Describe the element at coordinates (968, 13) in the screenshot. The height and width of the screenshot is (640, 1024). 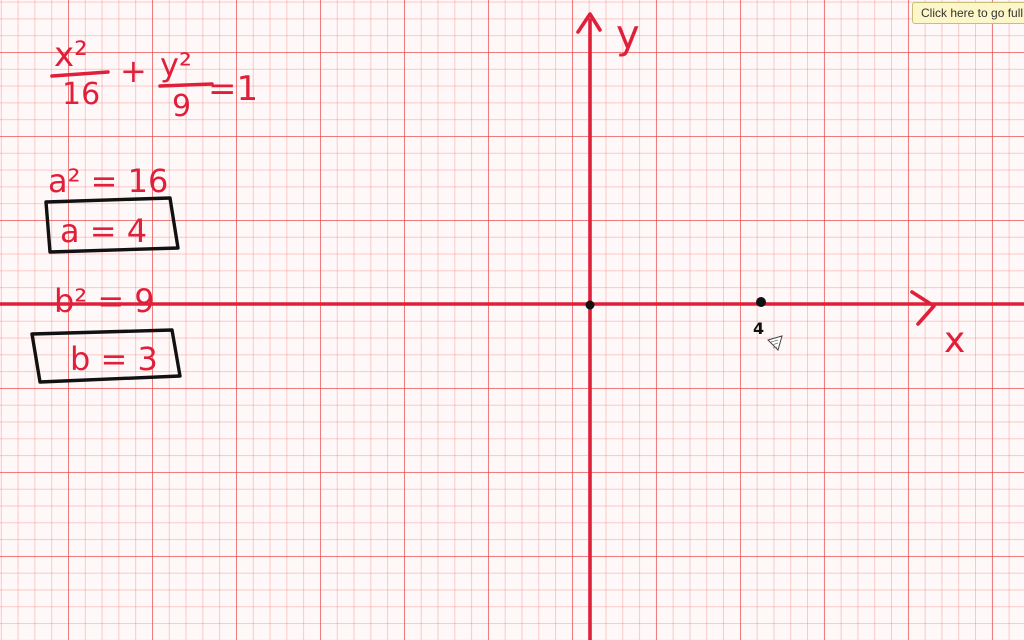
I see `fullscreen-tooltip: Click here to go full` at that location.